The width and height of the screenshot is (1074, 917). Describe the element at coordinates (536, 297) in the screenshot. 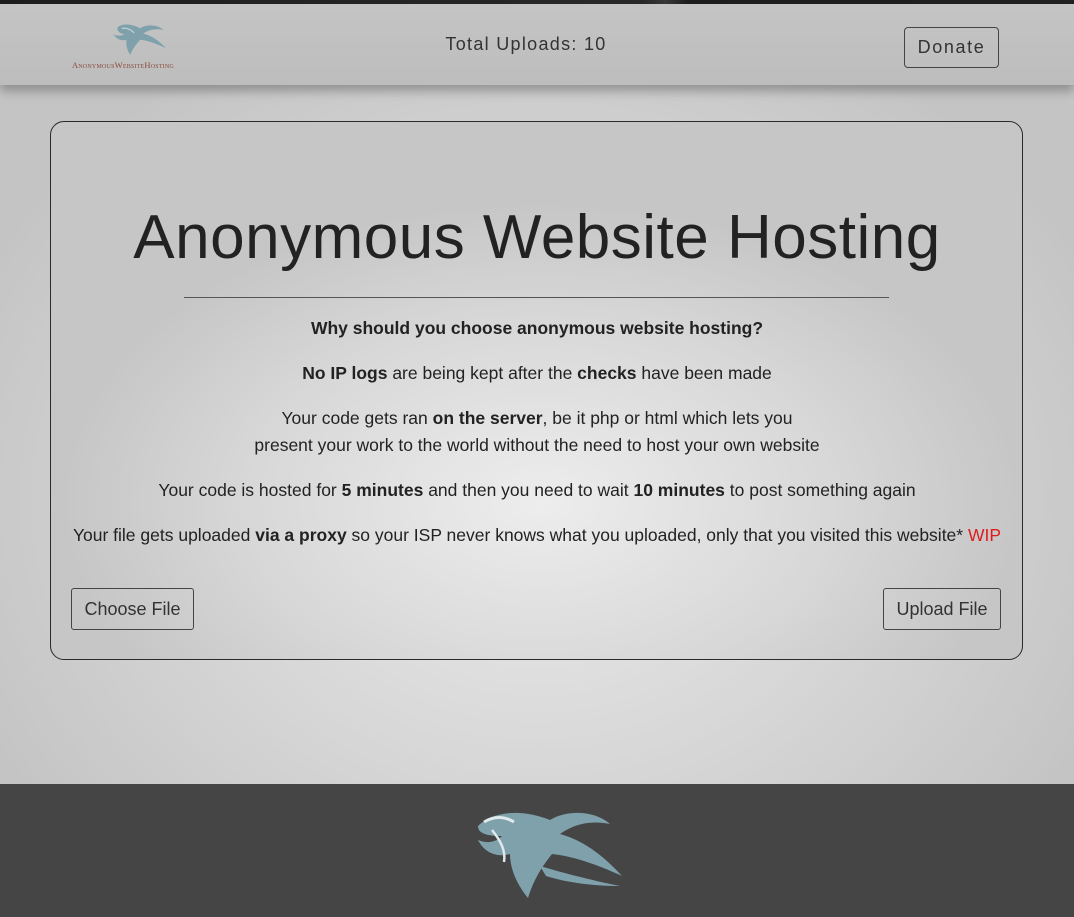

I see `title-divider` at that location.